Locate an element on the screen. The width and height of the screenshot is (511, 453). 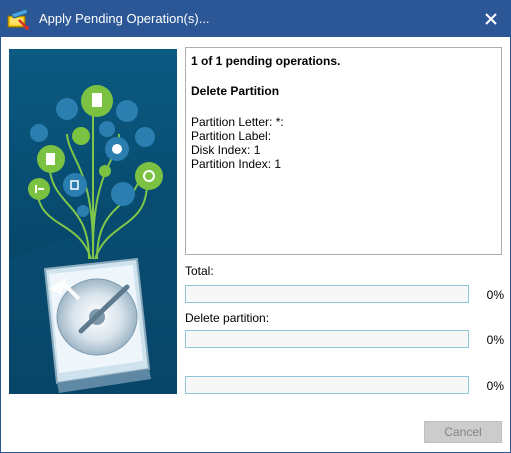
current-percent: 0% is located at coordinates (495, 340).